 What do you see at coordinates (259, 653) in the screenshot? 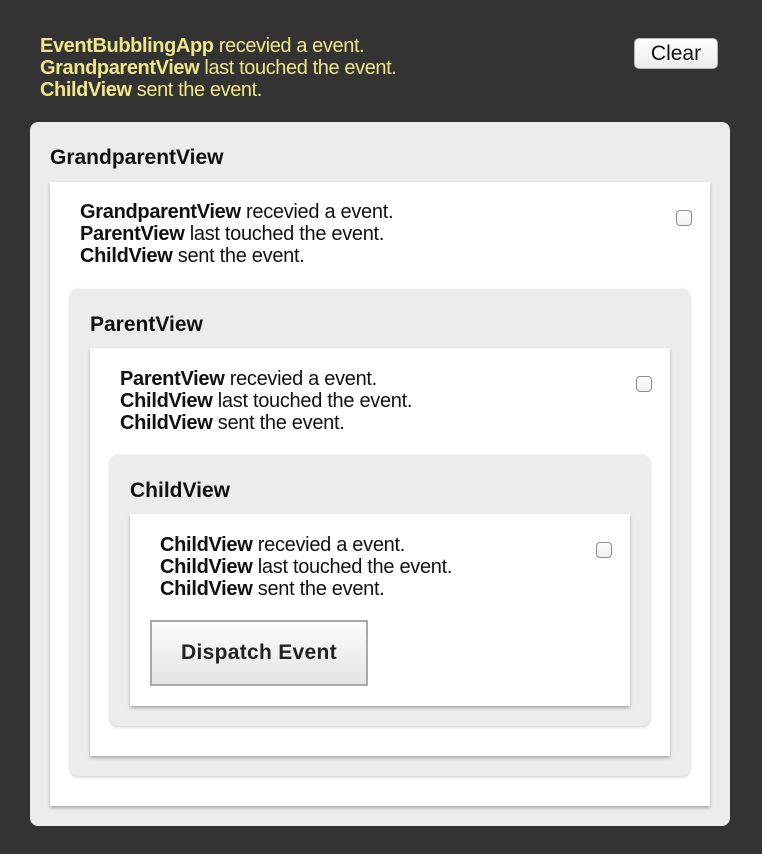
I see `dispatch-event-button: Dispatch Event` at bounding box center [259, 653].